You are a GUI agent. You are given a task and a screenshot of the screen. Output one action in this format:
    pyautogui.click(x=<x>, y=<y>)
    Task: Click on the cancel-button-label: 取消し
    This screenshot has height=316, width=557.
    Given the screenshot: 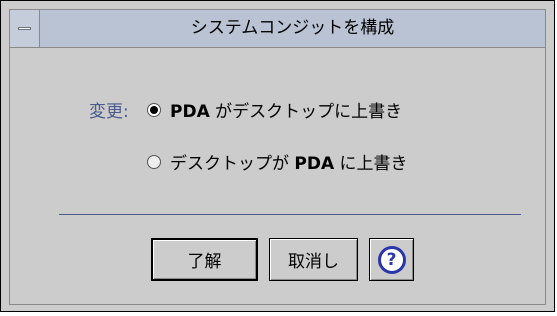 What is the action you would take?
    pyautogui.click(x=313, y=262)
    